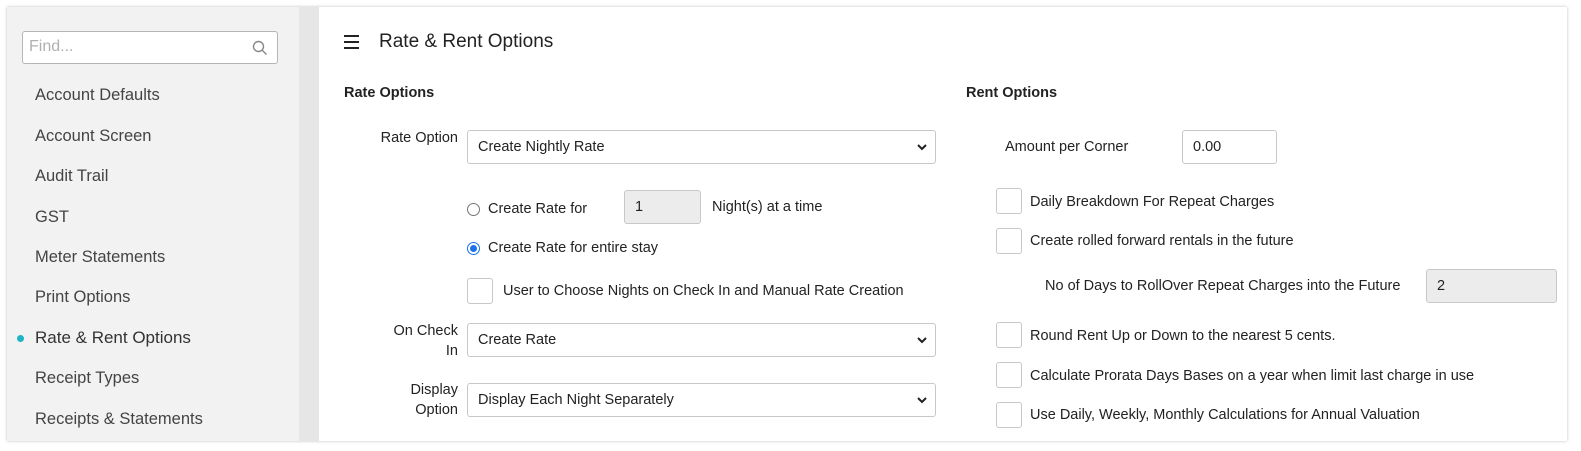 The height and width of the screenshot is (451, 1581). What do you see at coordinates (473, 209) in the screenshot?
I see `create-rate-for-radio` at bounding box center [473, 209].